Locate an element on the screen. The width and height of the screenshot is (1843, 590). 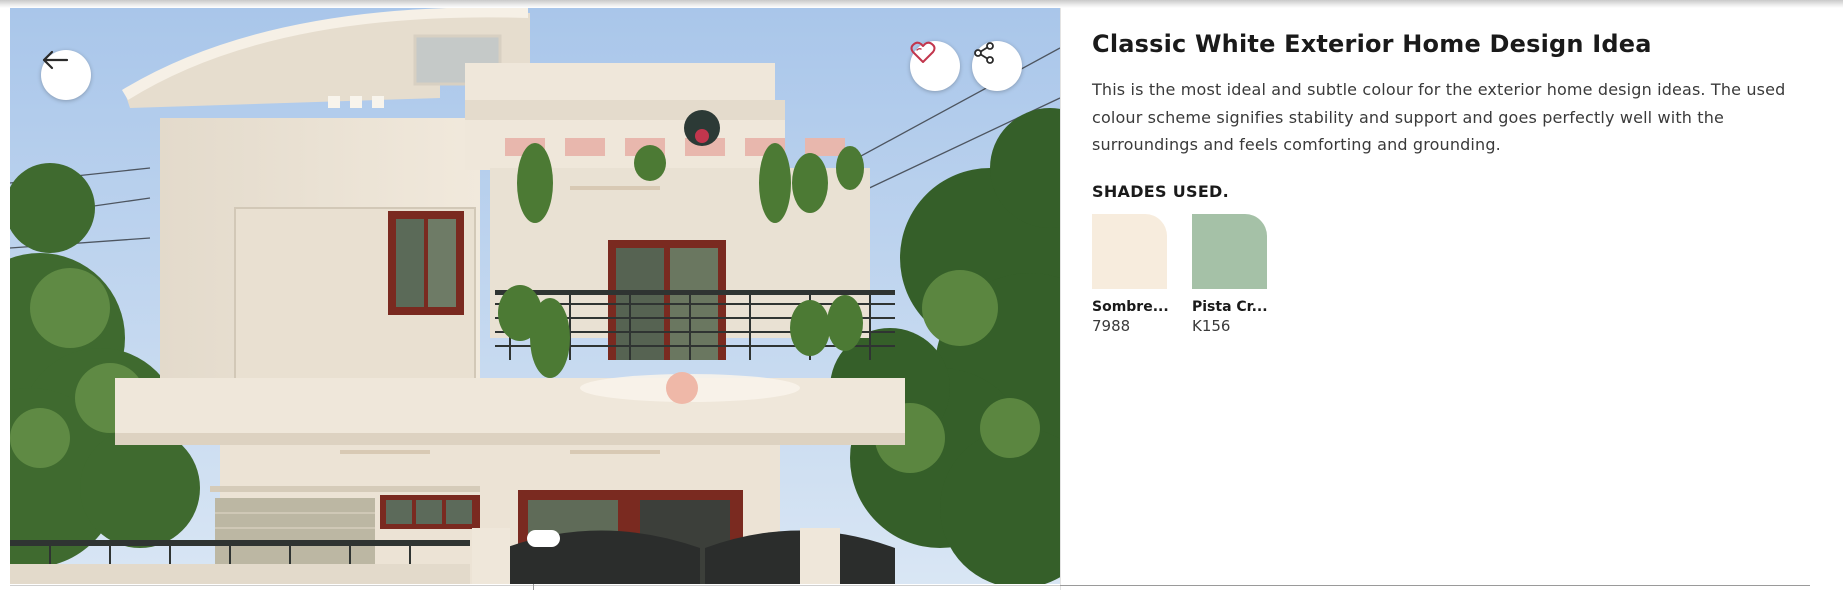
back-button is located at coordinates (66, 75).